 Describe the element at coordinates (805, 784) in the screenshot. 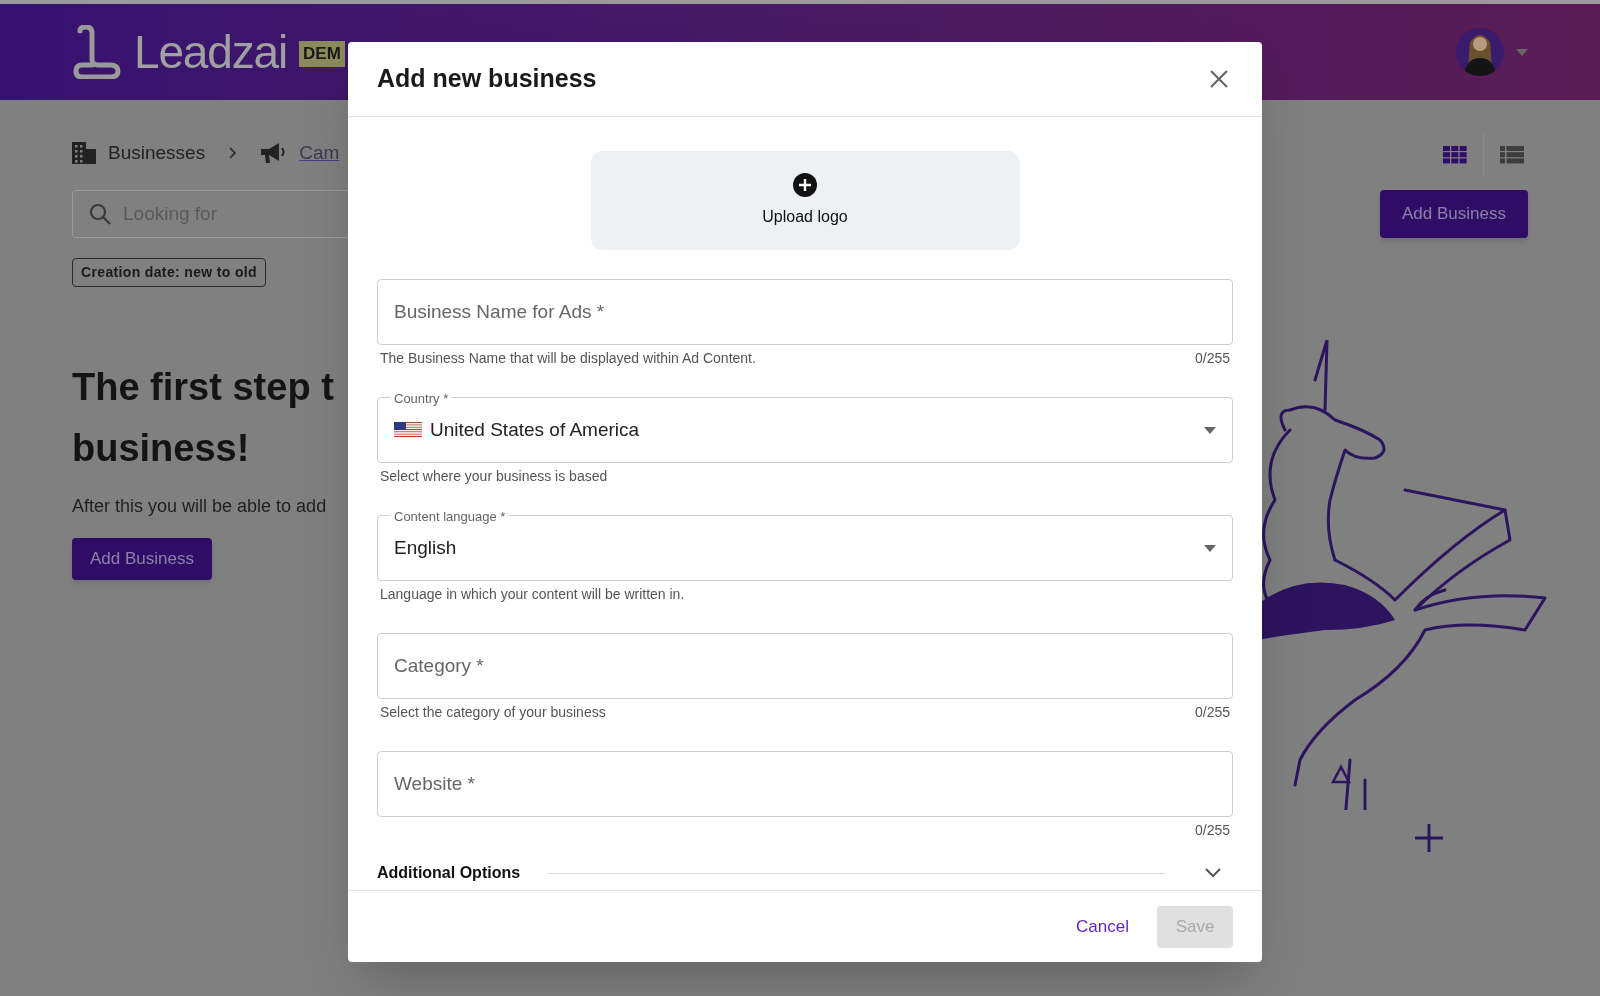

I see `input-field: Website *` at that location.